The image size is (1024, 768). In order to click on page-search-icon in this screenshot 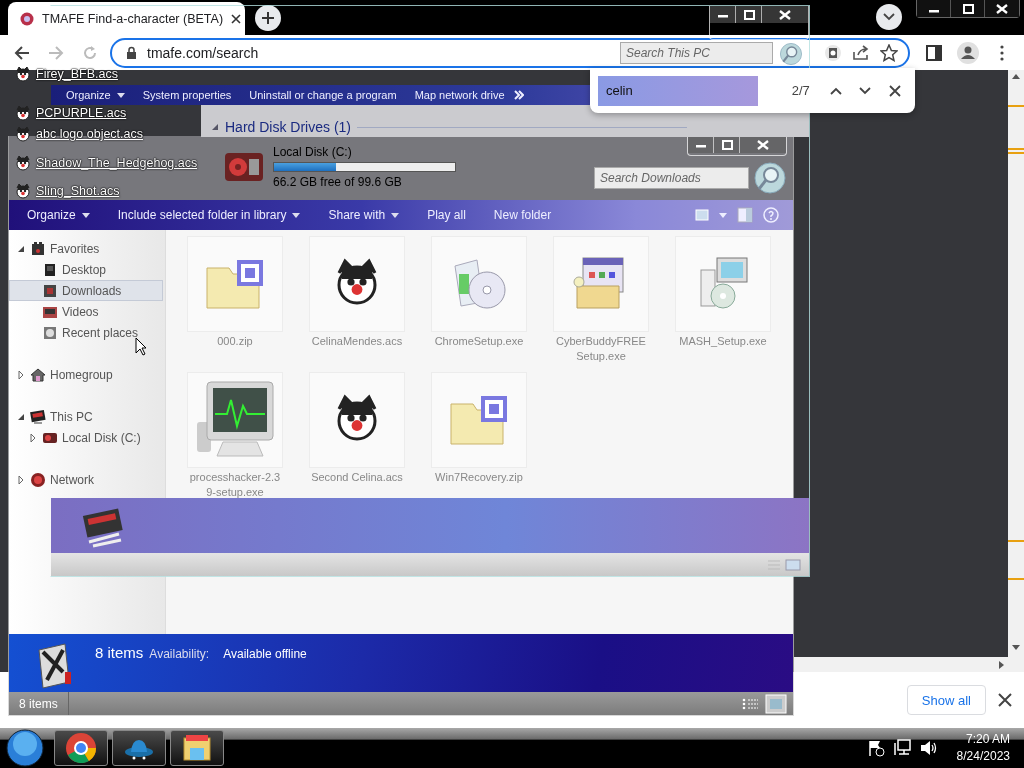, I will do `click(833, 52)`.